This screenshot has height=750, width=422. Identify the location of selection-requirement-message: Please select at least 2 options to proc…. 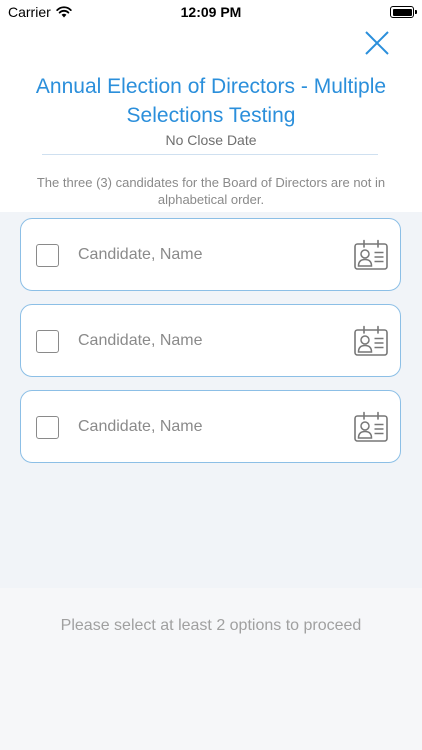
(211, 625).